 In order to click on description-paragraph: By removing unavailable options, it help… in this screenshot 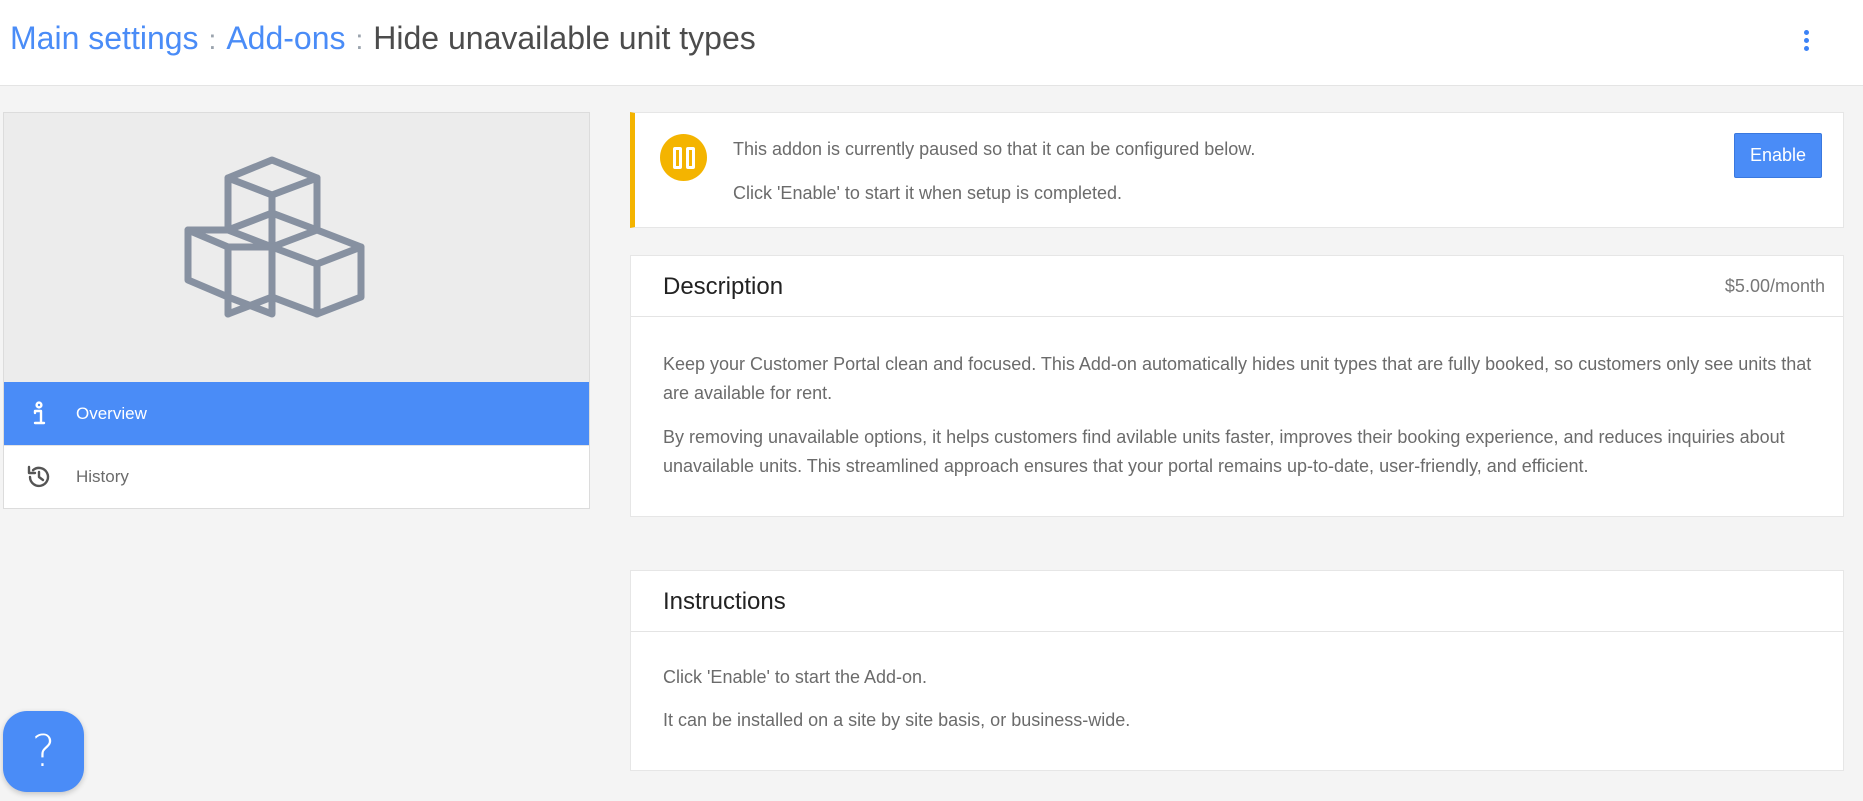, I will do `click(1224, 451)`.